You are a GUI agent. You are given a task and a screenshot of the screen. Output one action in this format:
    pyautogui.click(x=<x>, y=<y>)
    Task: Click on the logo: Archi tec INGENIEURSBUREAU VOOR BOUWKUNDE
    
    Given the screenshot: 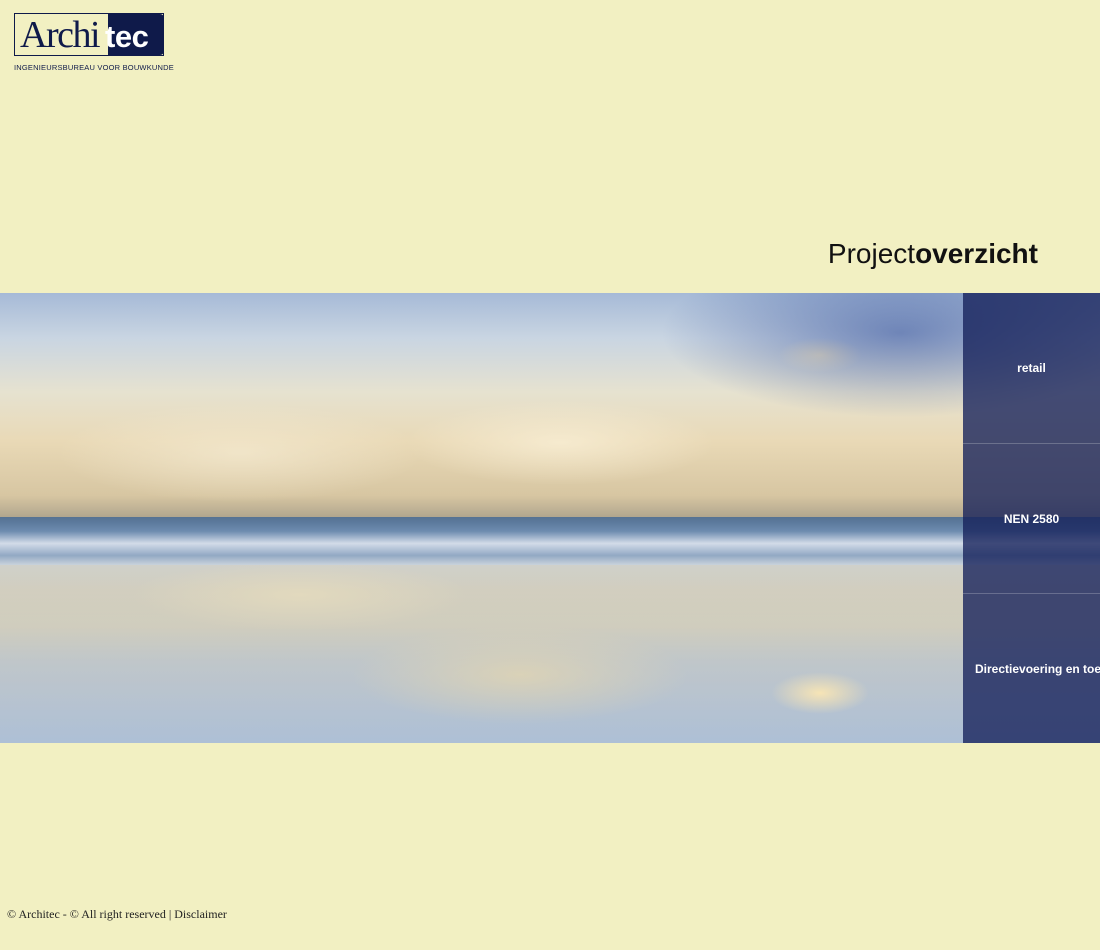 What is the action you would take?
    pyautogui.click(x=99, y=42)
    